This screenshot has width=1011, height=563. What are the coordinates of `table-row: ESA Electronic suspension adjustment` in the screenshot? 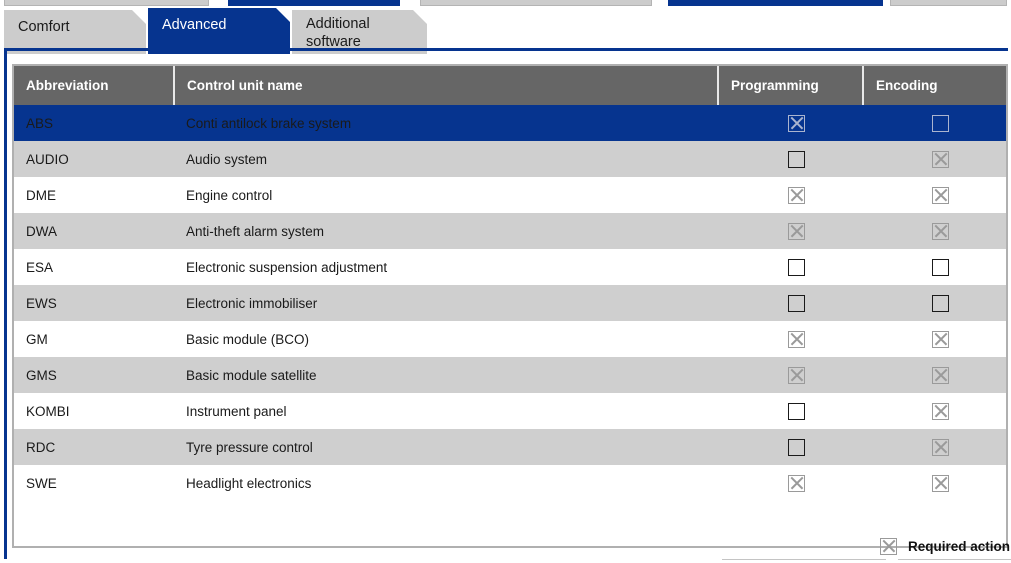 It's located at (510, 267).